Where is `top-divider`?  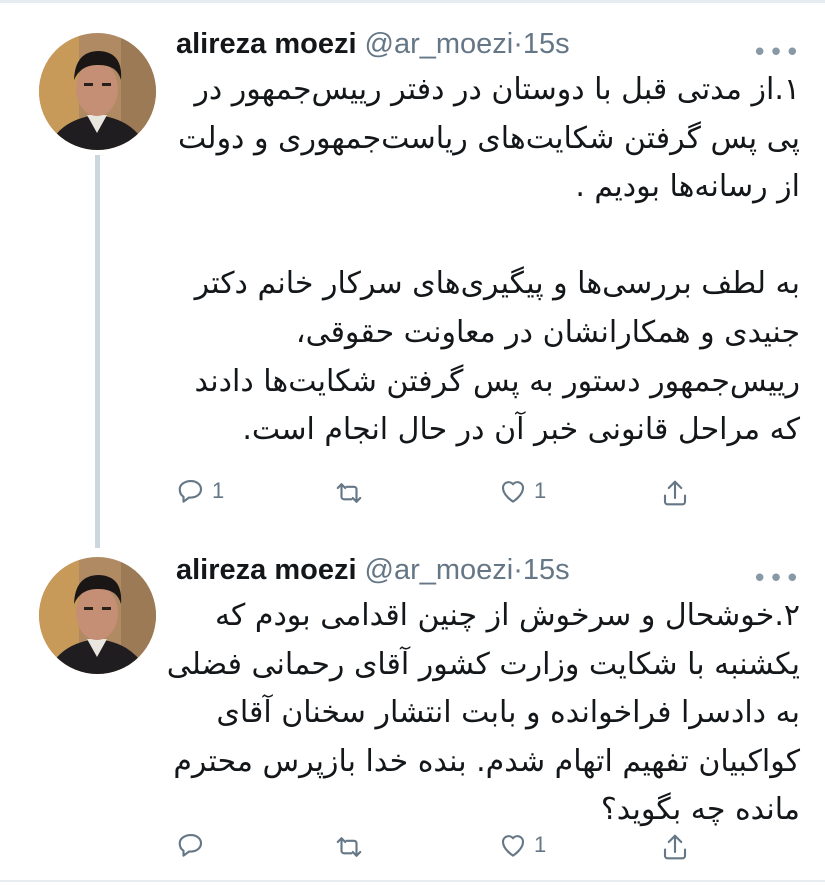 top-divider is located at coordinates (412, 1).